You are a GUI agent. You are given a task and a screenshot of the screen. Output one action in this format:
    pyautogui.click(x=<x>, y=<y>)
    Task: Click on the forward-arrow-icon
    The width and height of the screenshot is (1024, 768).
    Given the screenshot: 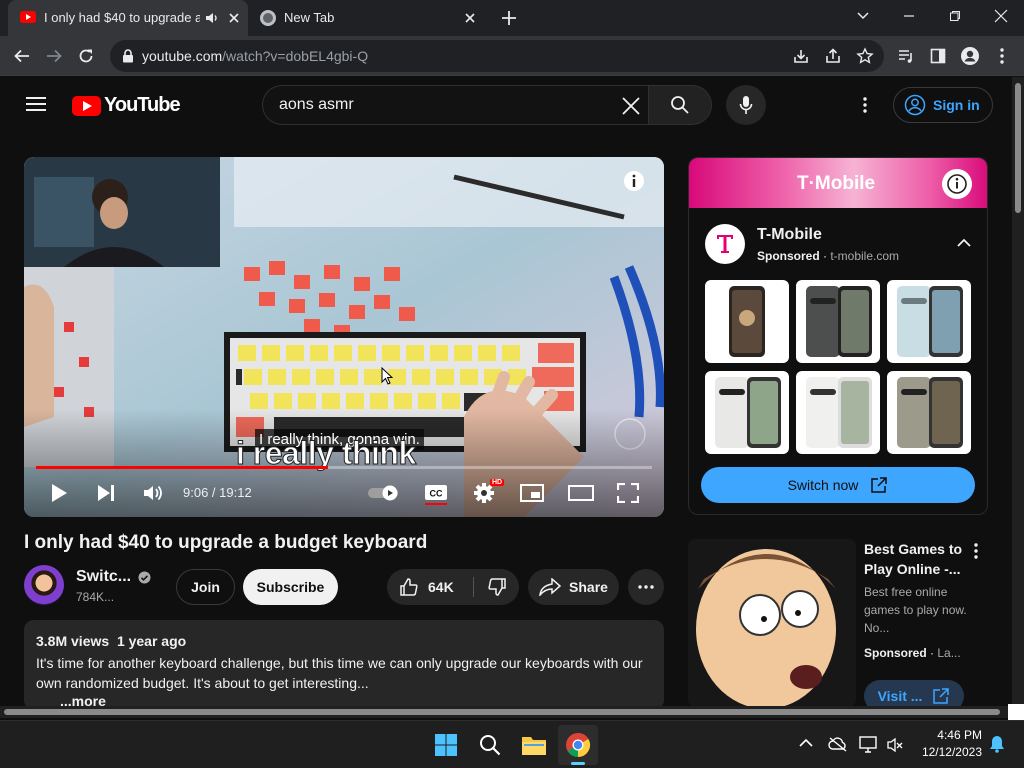 What is the action you would take?
    pyautogui.click(x=54, y=56)
    